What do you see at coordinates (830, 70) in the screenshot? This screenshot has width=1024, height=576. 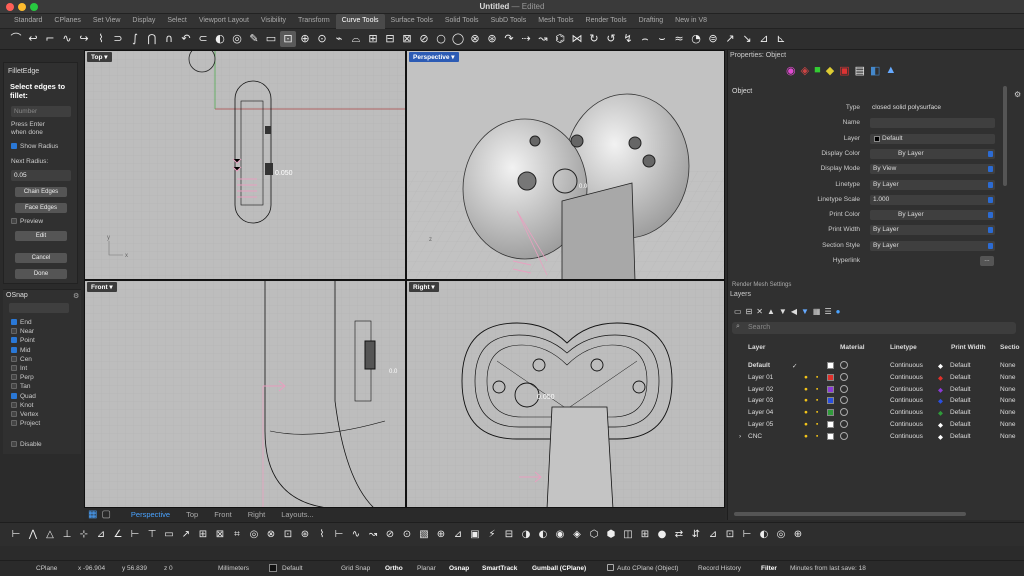 I see `decal-icon: ◆` at bounding box center [830, 70].